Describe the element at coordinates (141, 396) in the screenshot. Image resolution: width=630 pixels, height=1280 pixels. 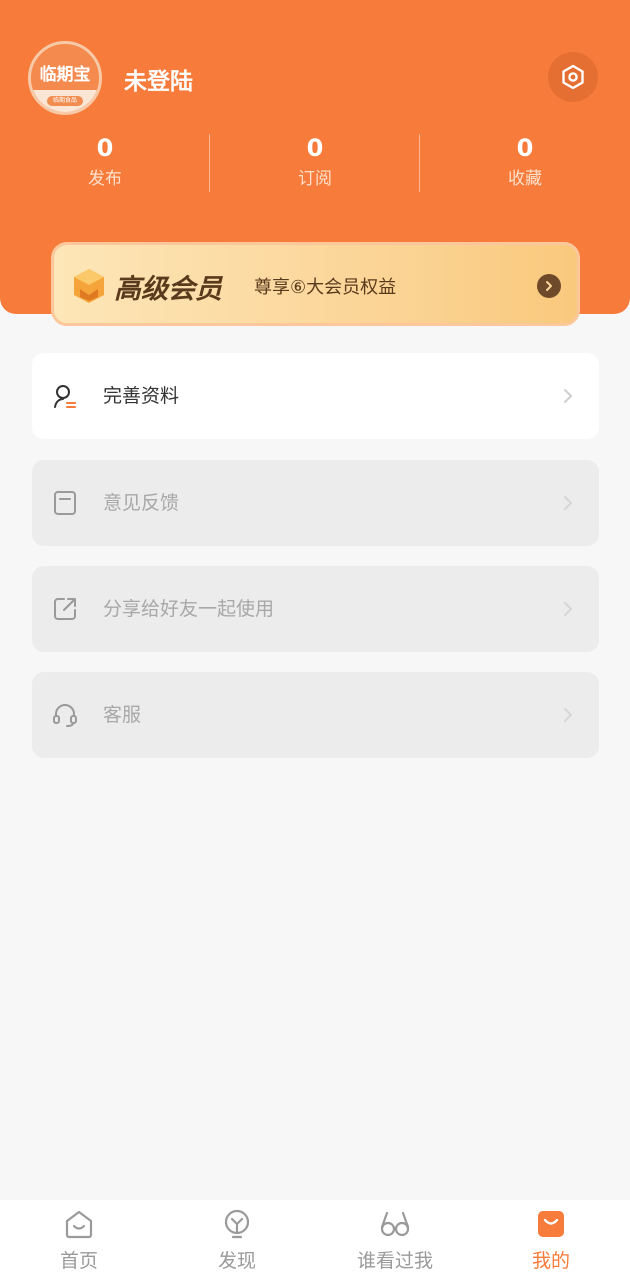
I see `menu-label: 完善资料` at that location.